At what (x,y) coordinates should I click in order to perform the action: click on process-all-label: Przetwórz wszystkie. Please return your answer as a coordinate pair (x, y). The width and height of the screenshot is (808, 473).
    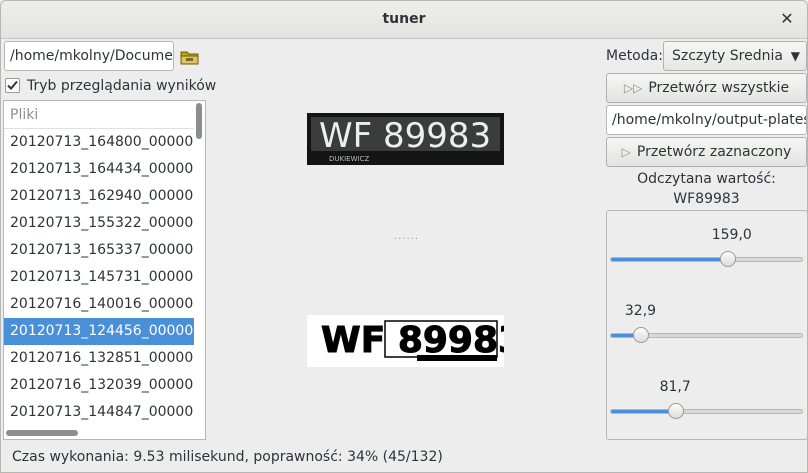
    Looking at the image, I should click on (719, 88).